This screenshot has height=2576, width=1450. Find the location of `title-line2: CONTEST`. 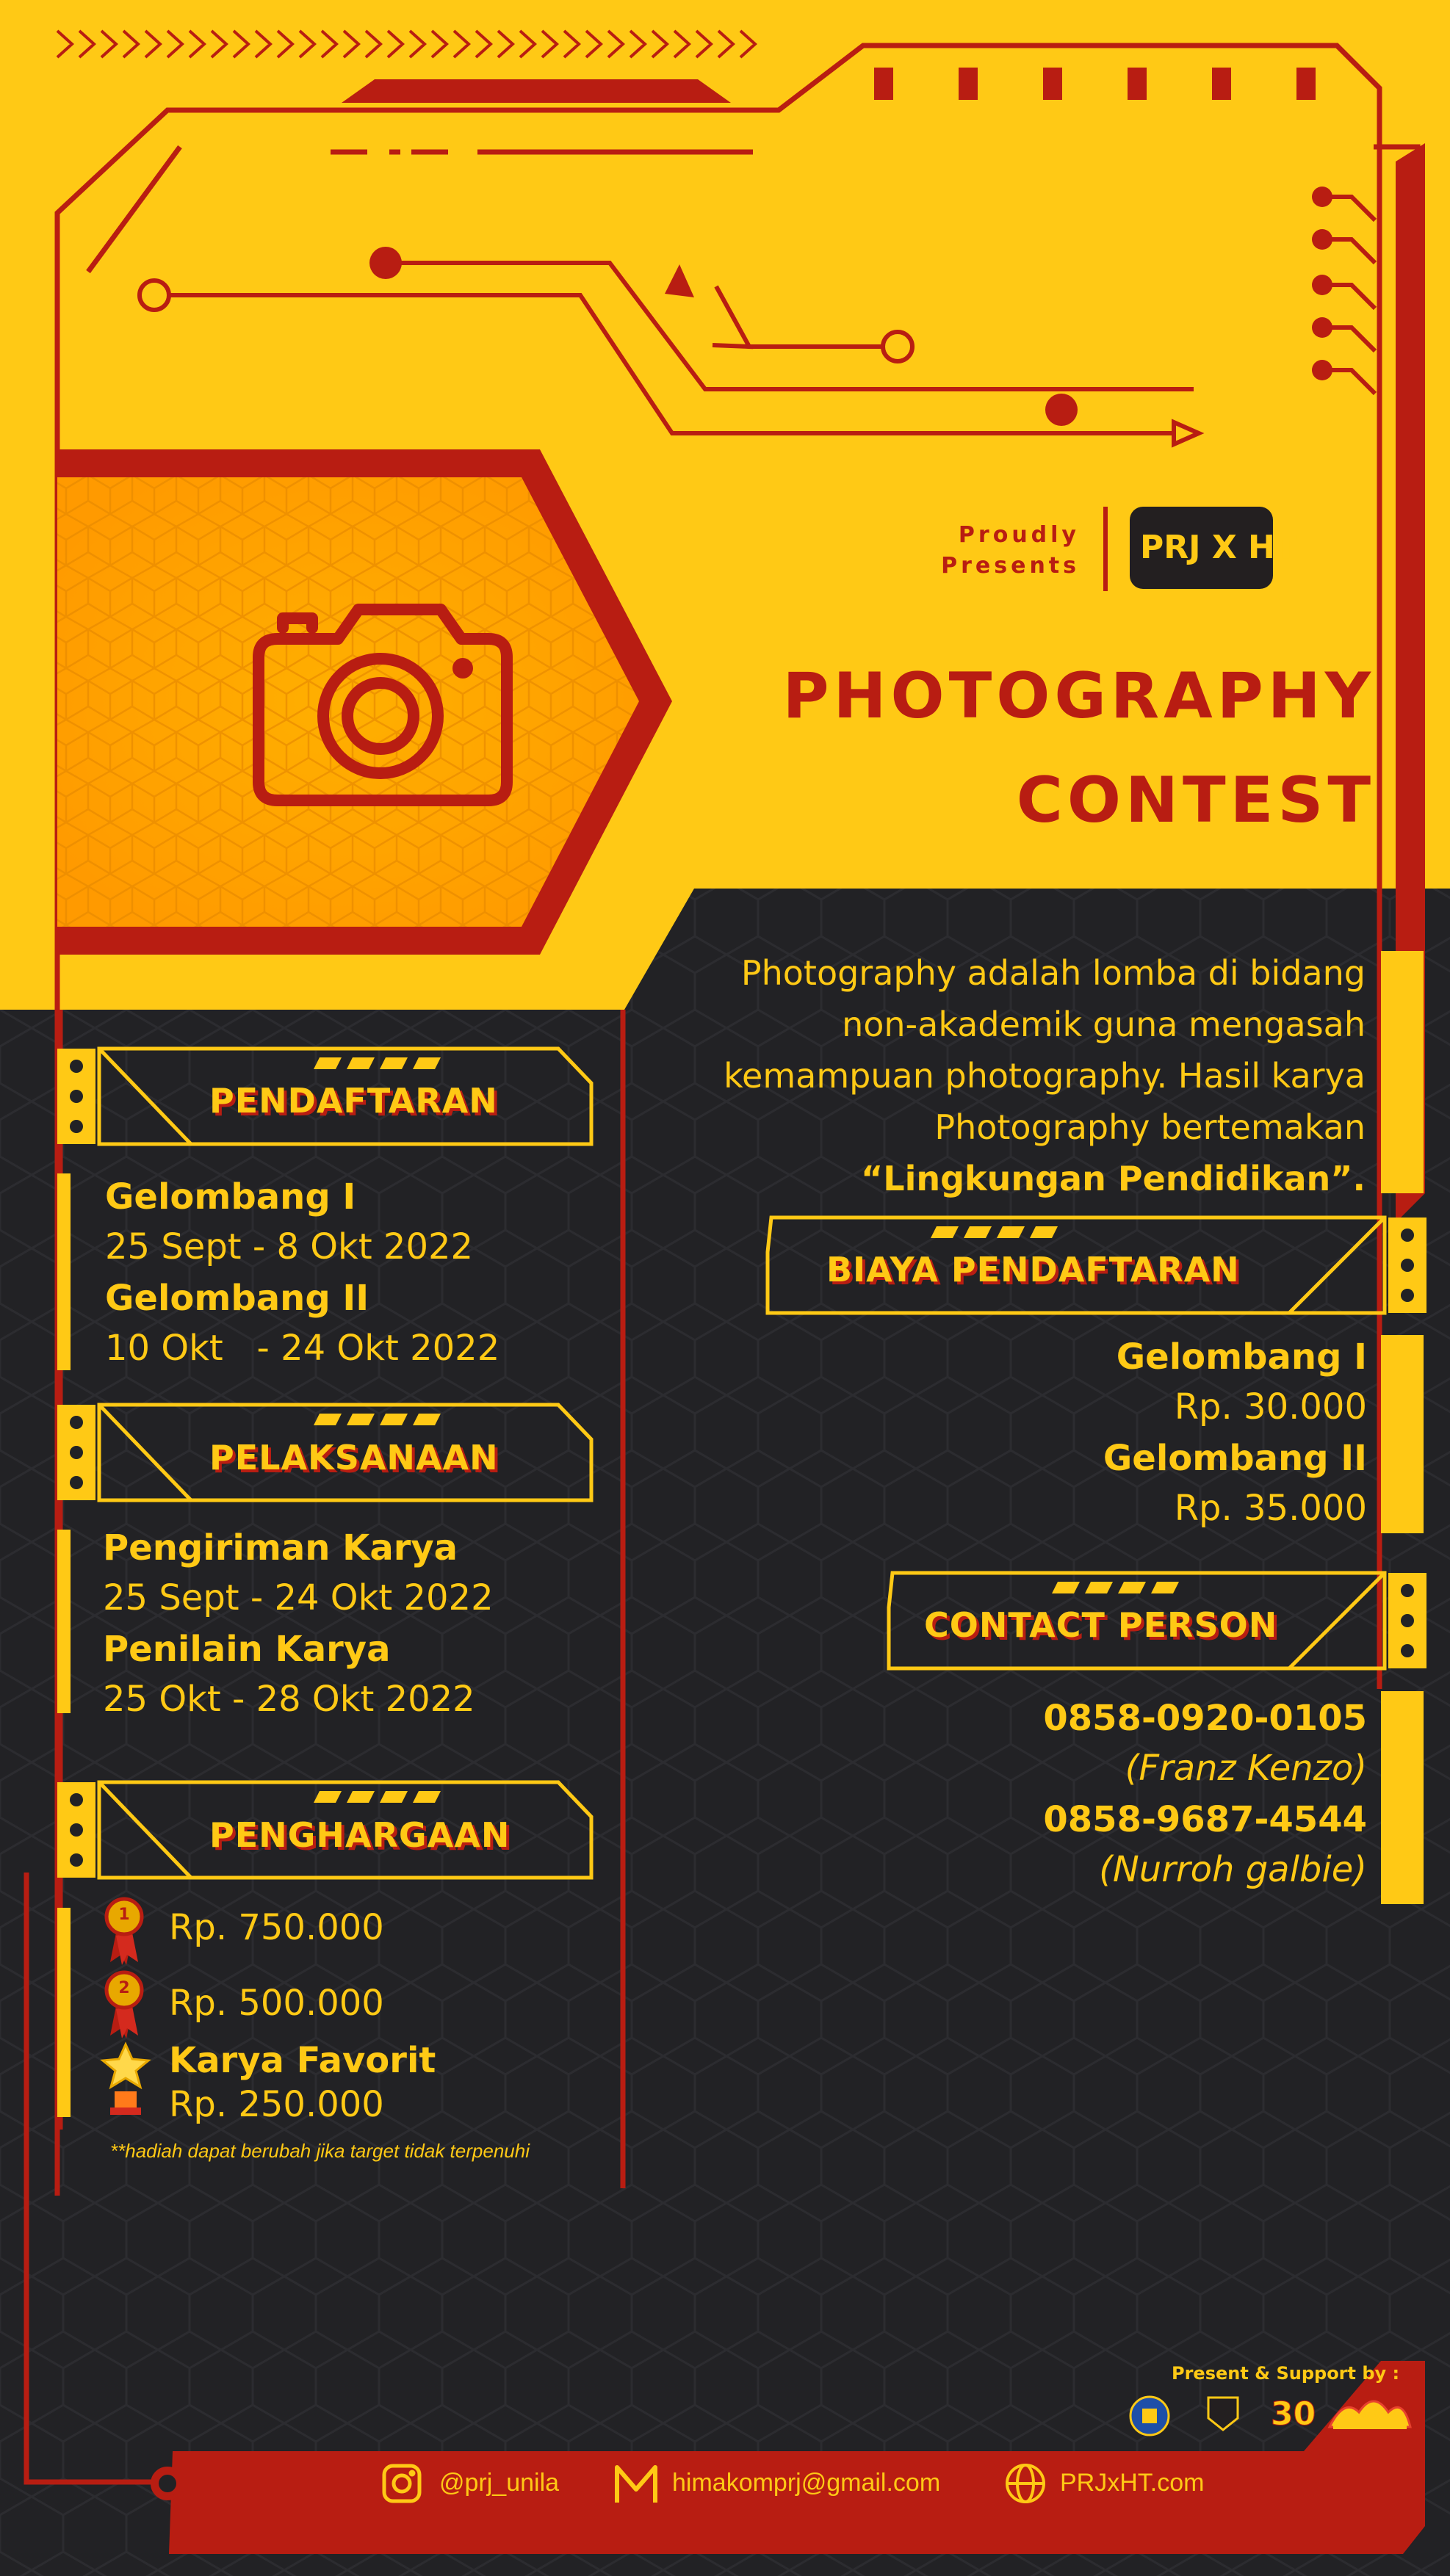

title-line2: CONTEST is located at coordinates (1195, 800).